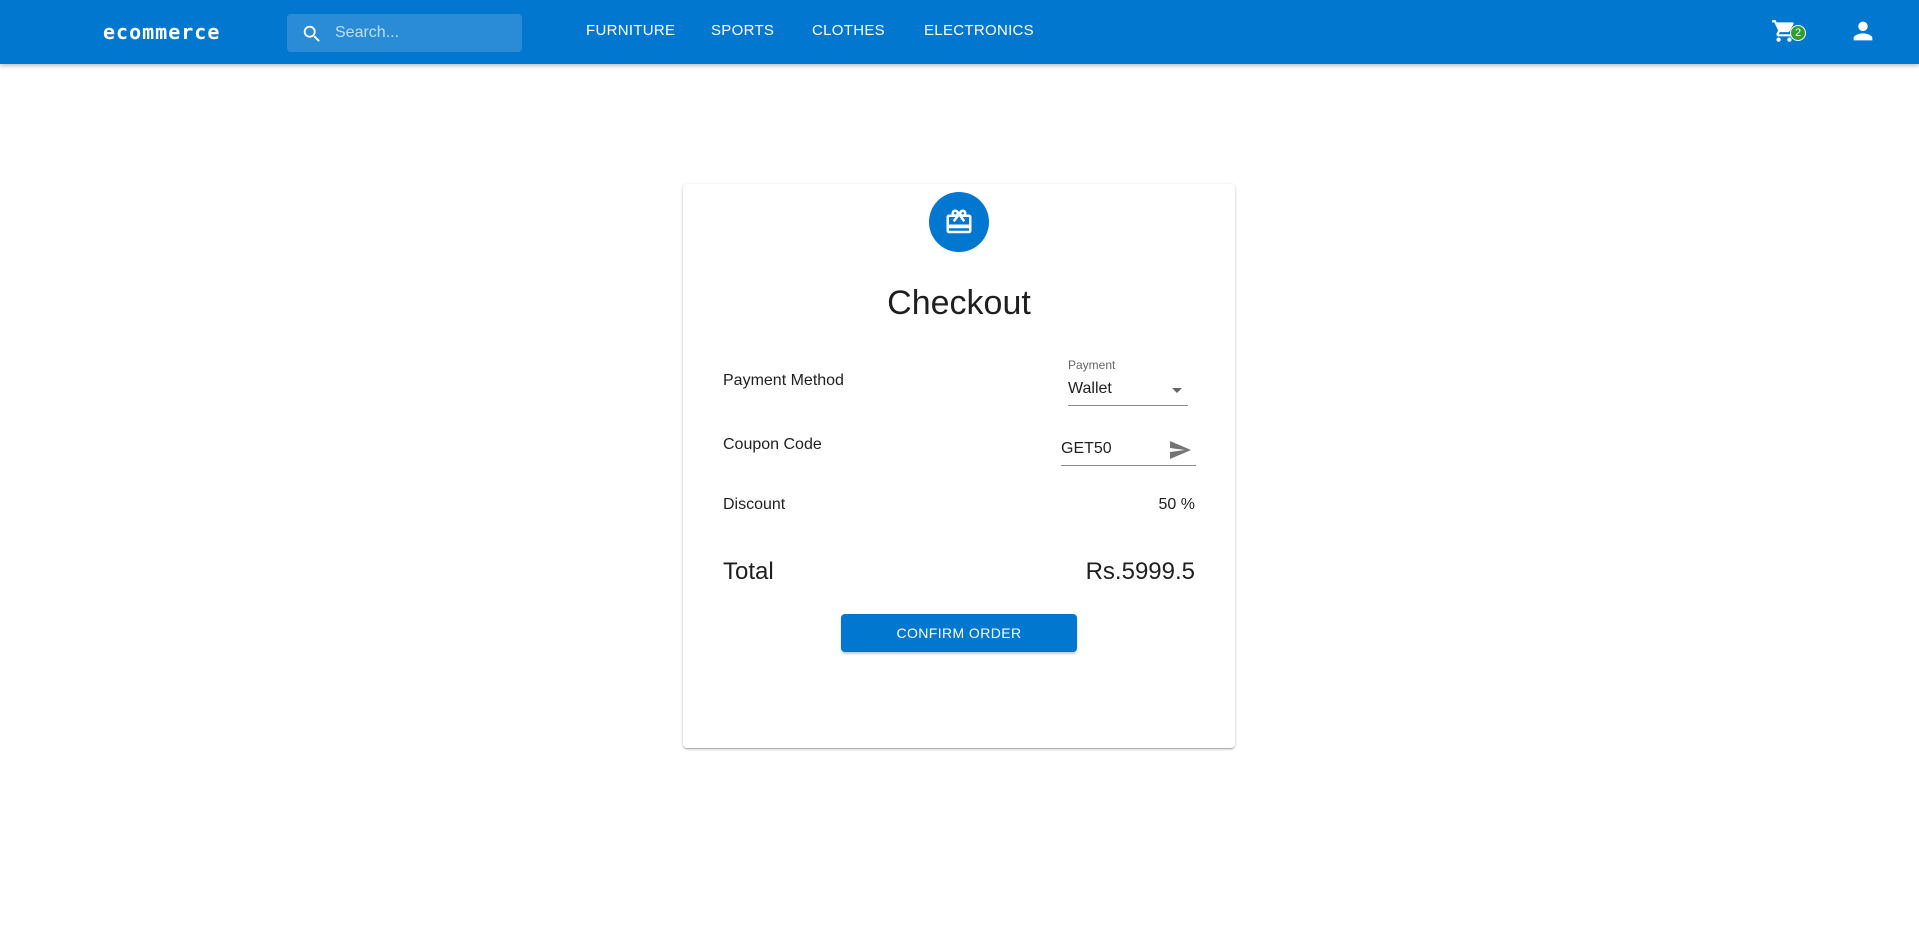 Image resolution: width=1919 pixels, height=931 pixels. I want to click on redeem-icon, so click(959, 221).